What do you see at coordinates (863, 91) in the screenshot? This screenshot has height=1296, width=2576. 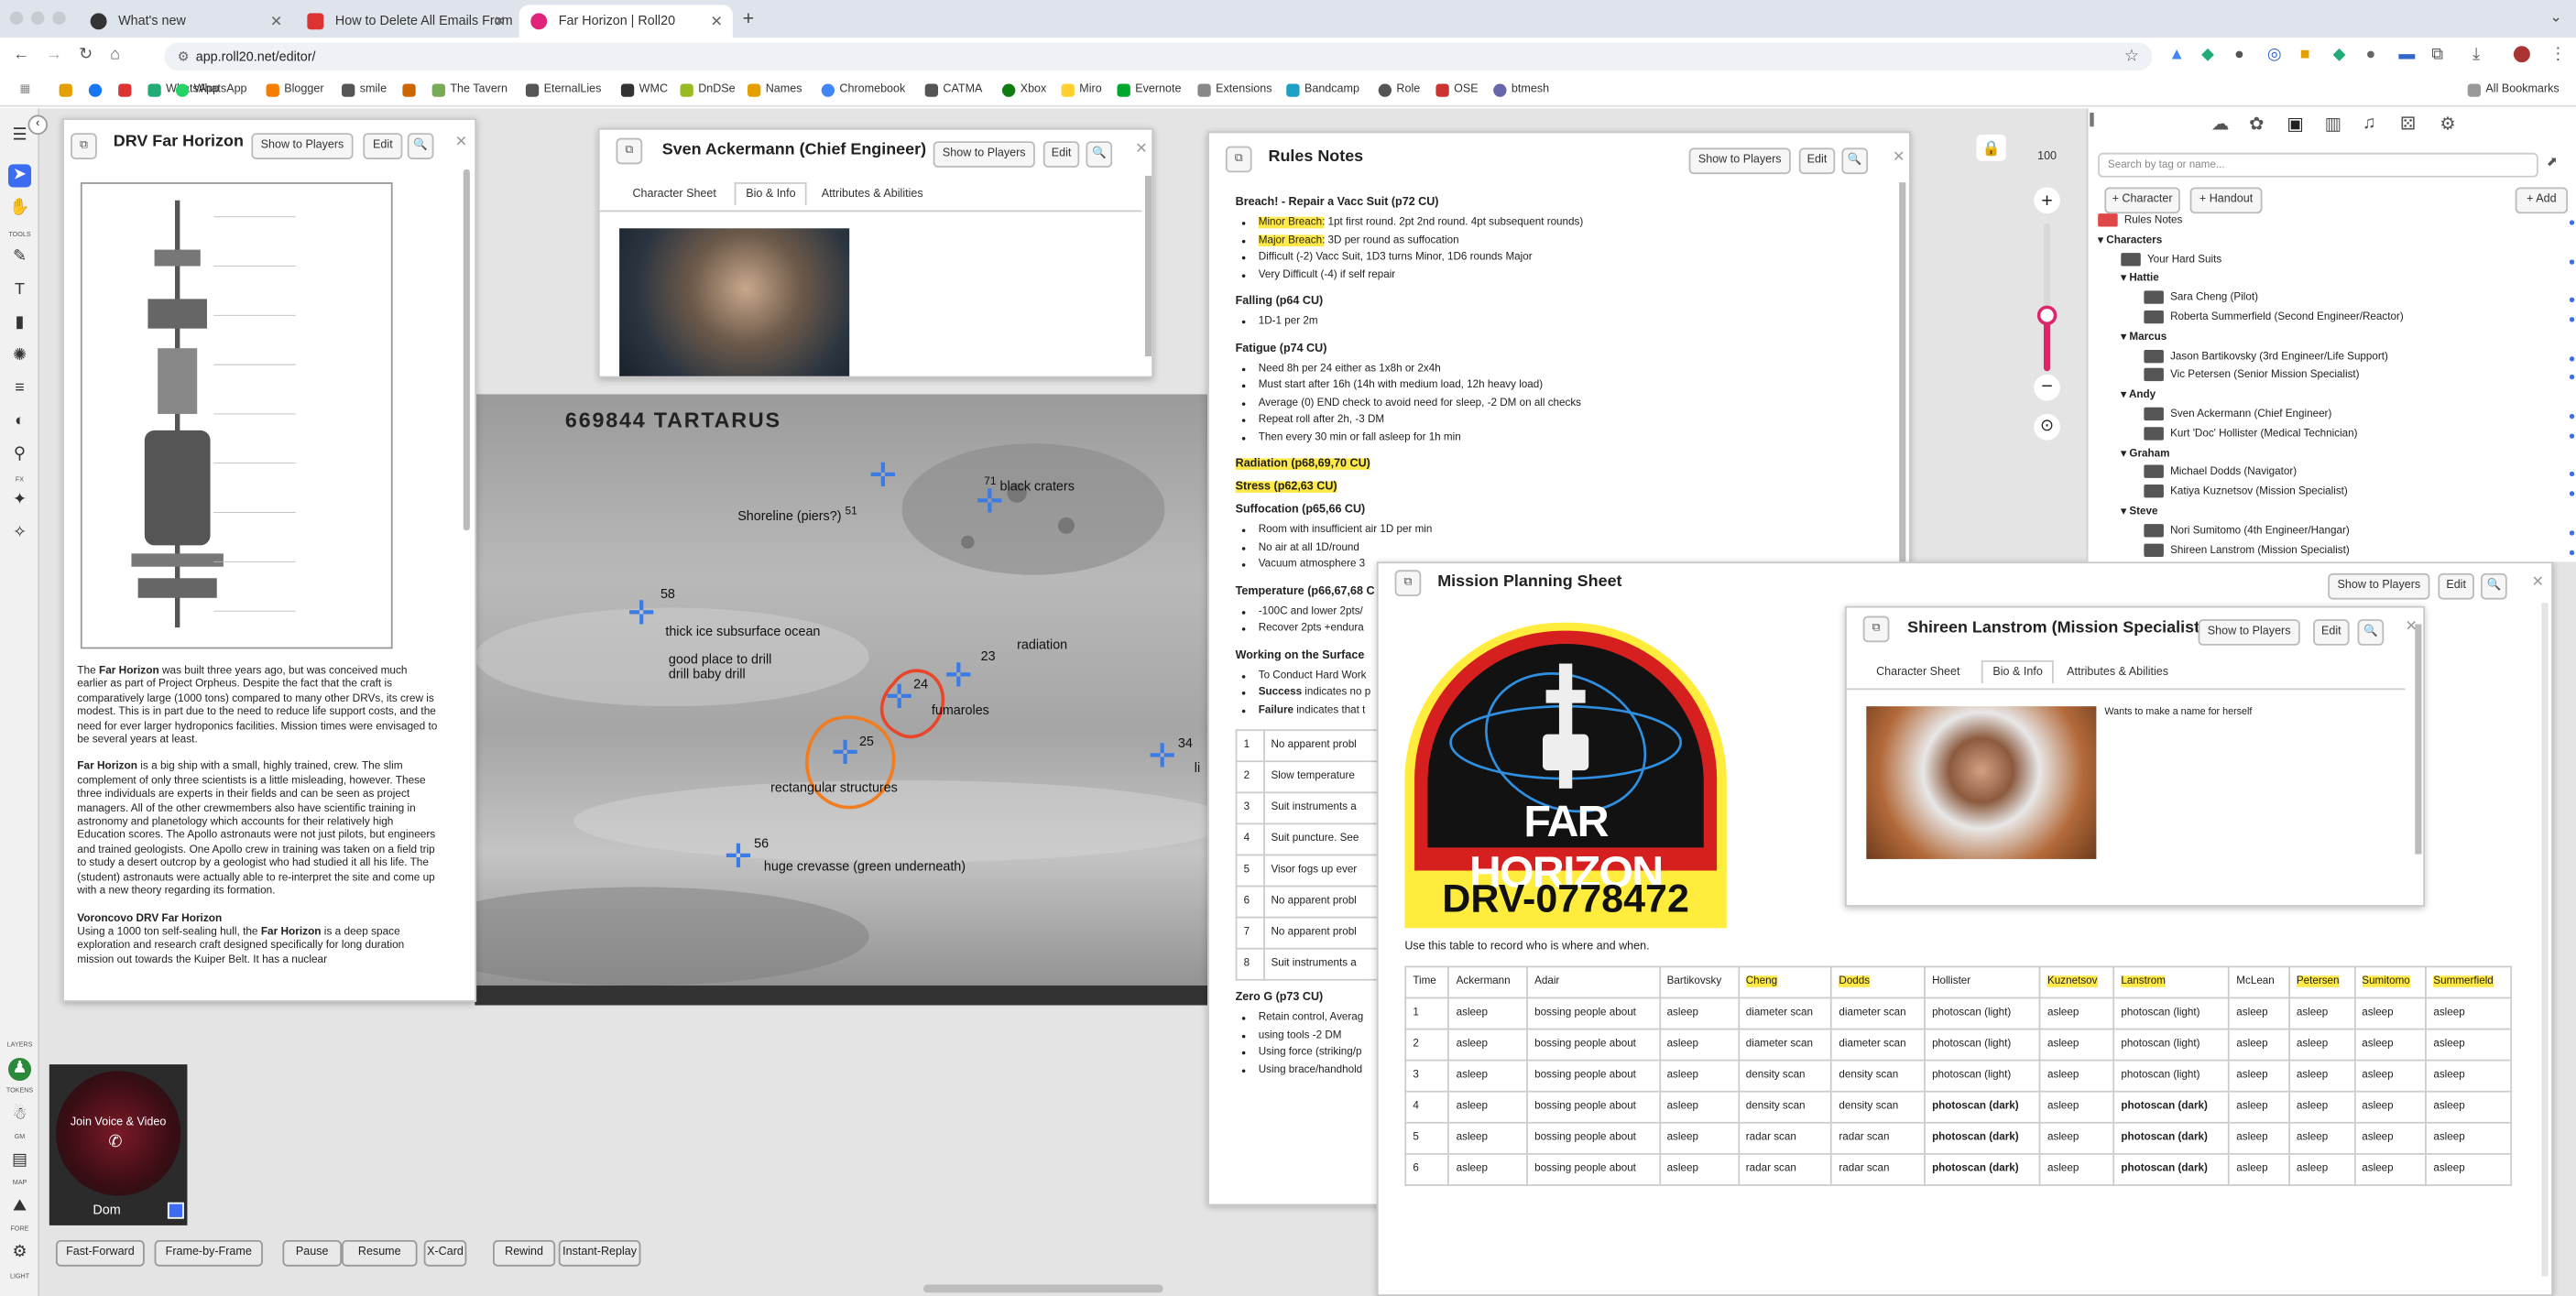 I see `bookmark: Chromebook` at bounding box center [863, 91].